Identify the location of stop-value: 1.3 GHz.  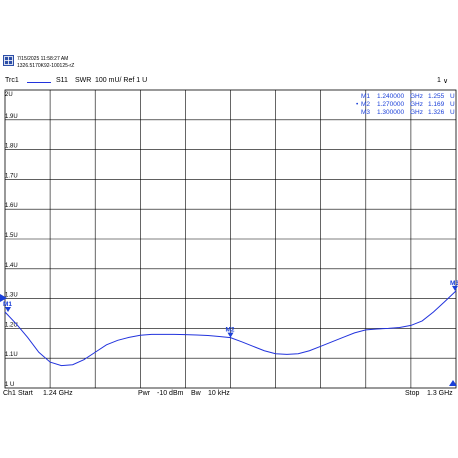
(440, 393).